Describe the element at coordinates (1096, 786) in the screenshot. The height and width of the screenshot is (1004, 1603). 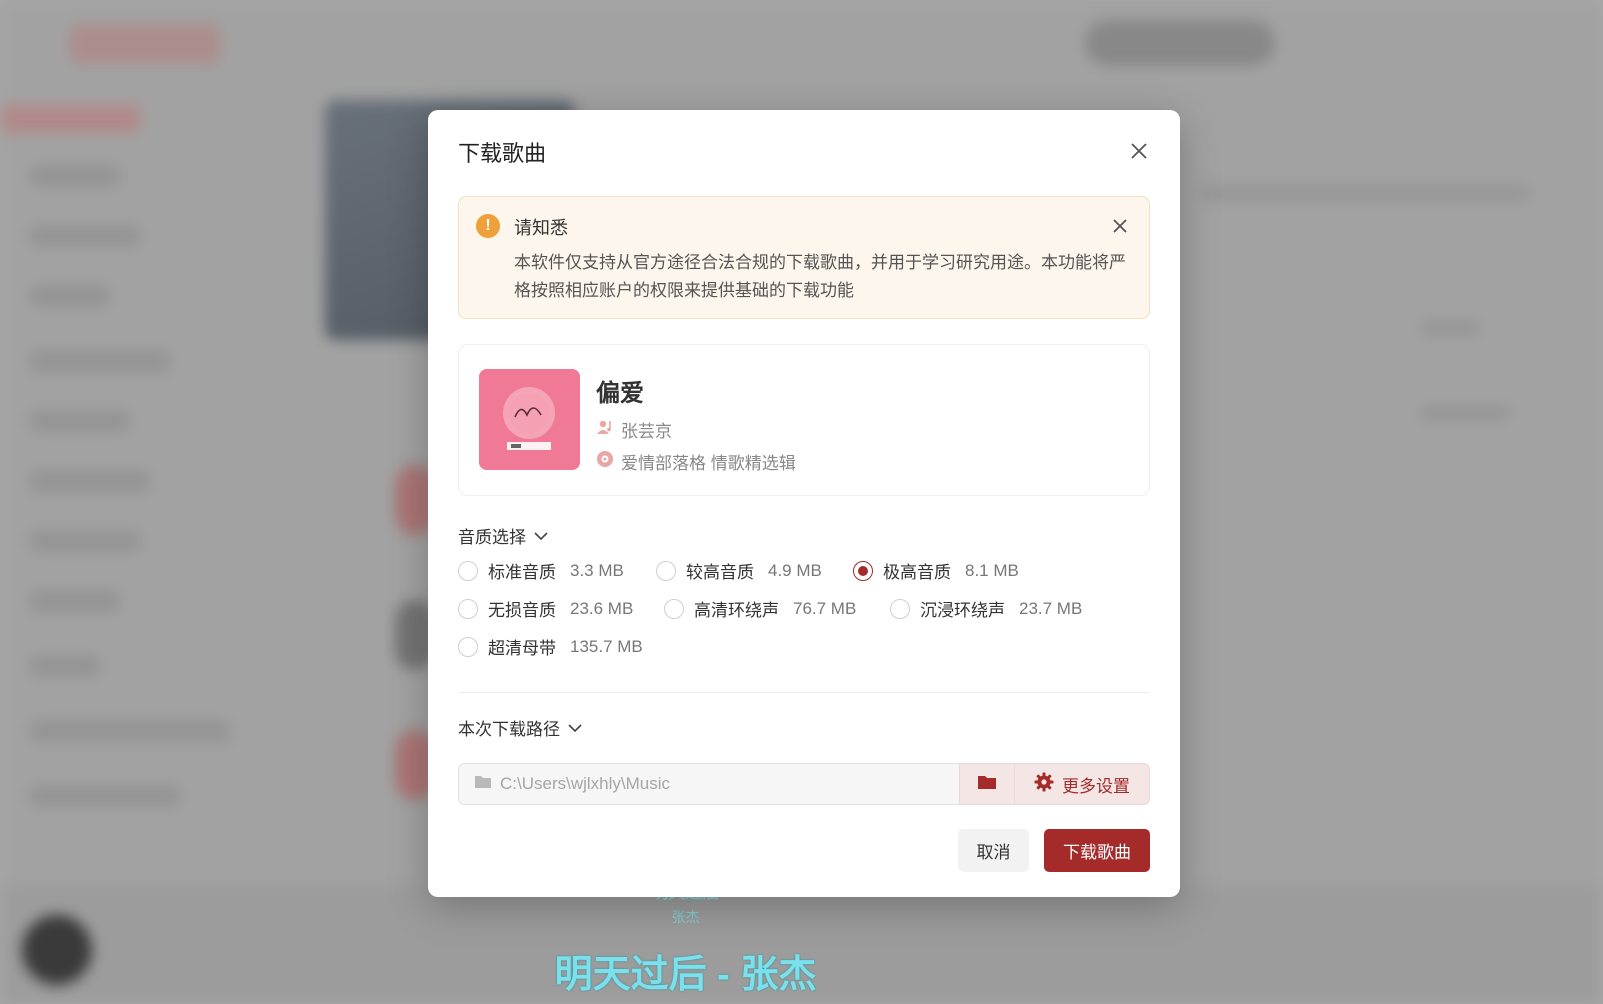
I see `more-settings-label: 更多设置` at that location.